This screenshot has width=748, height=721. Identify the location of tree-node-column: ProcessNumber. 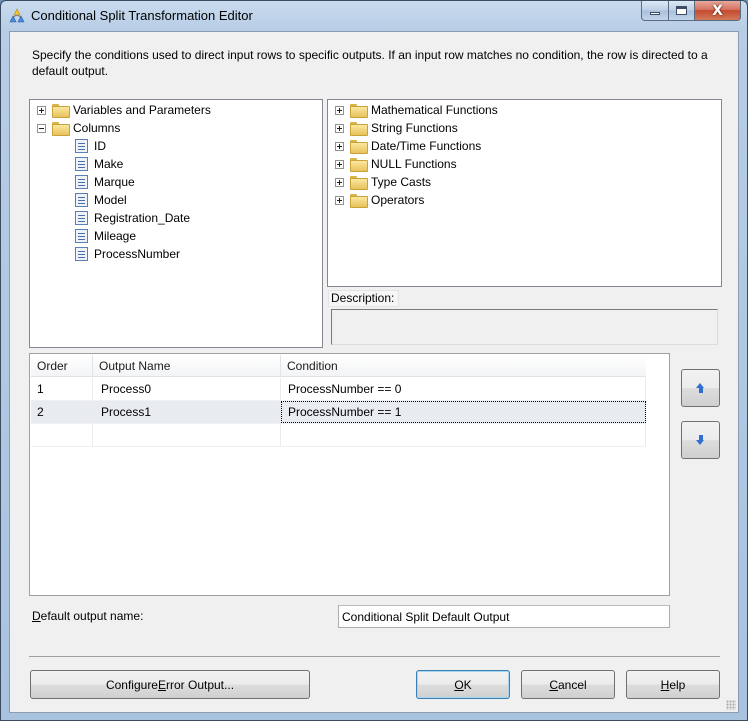
(127, 254).